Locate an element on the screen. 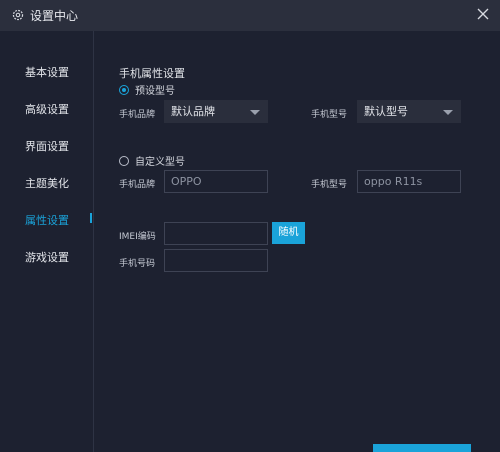 The width and height of the screenshot is (500, 452). radio-unchecked-icon is located at coordinates (124, 160).